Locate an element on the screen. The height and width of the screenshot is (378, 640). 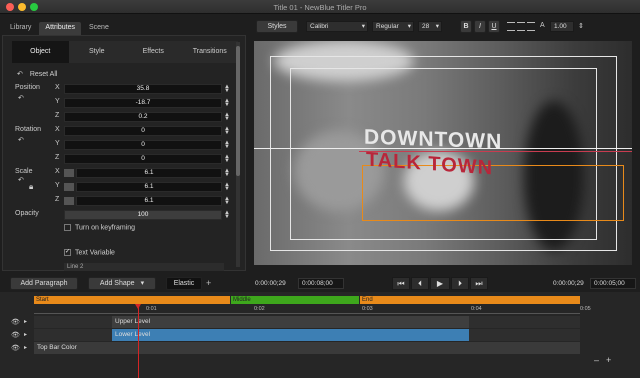
opacity-slider: 100 is located at coordinates (143, 215).